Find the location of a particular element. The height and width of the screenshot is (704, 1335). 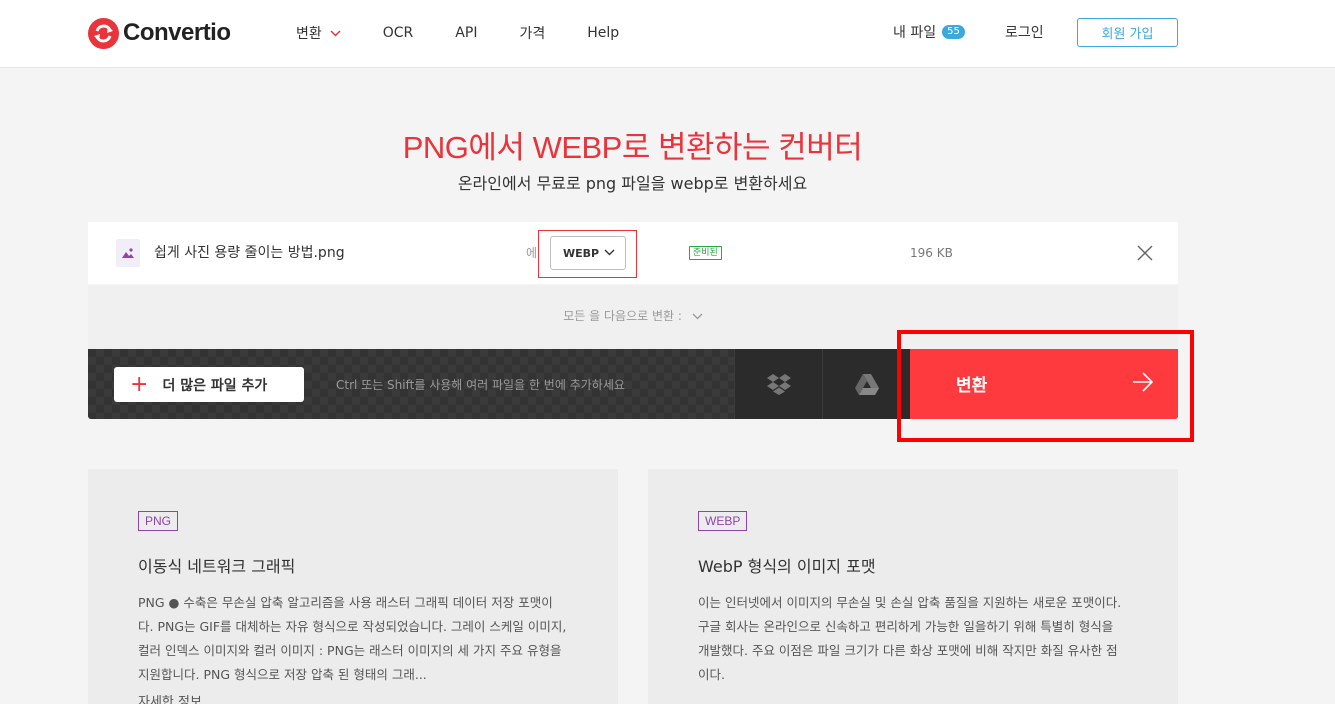

dropbox-icon is located at coordinates (778, 384).